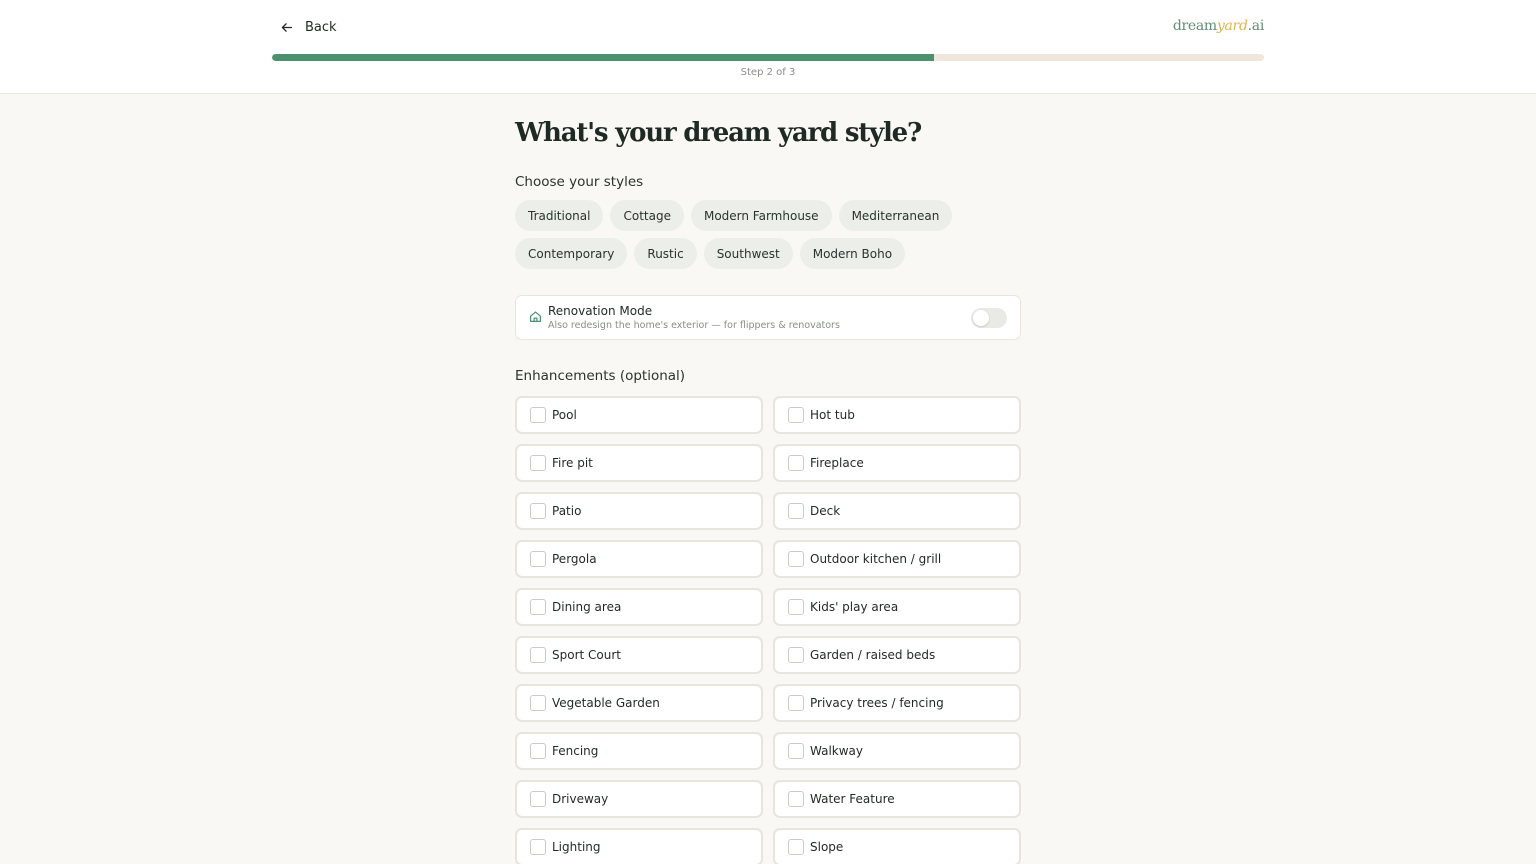  I want to click on enhancement-option-kids-play-area: Kids' play area, so click(897, 607).